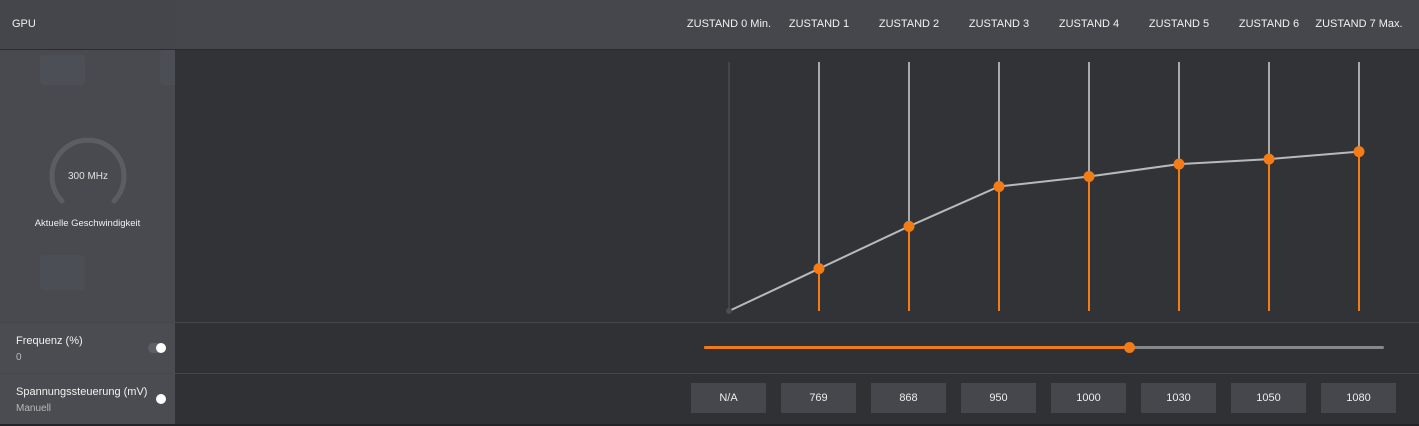 The width and height of the screenshot is (1419, 426). I want to click on voltage-toggle, so click(161, 399).